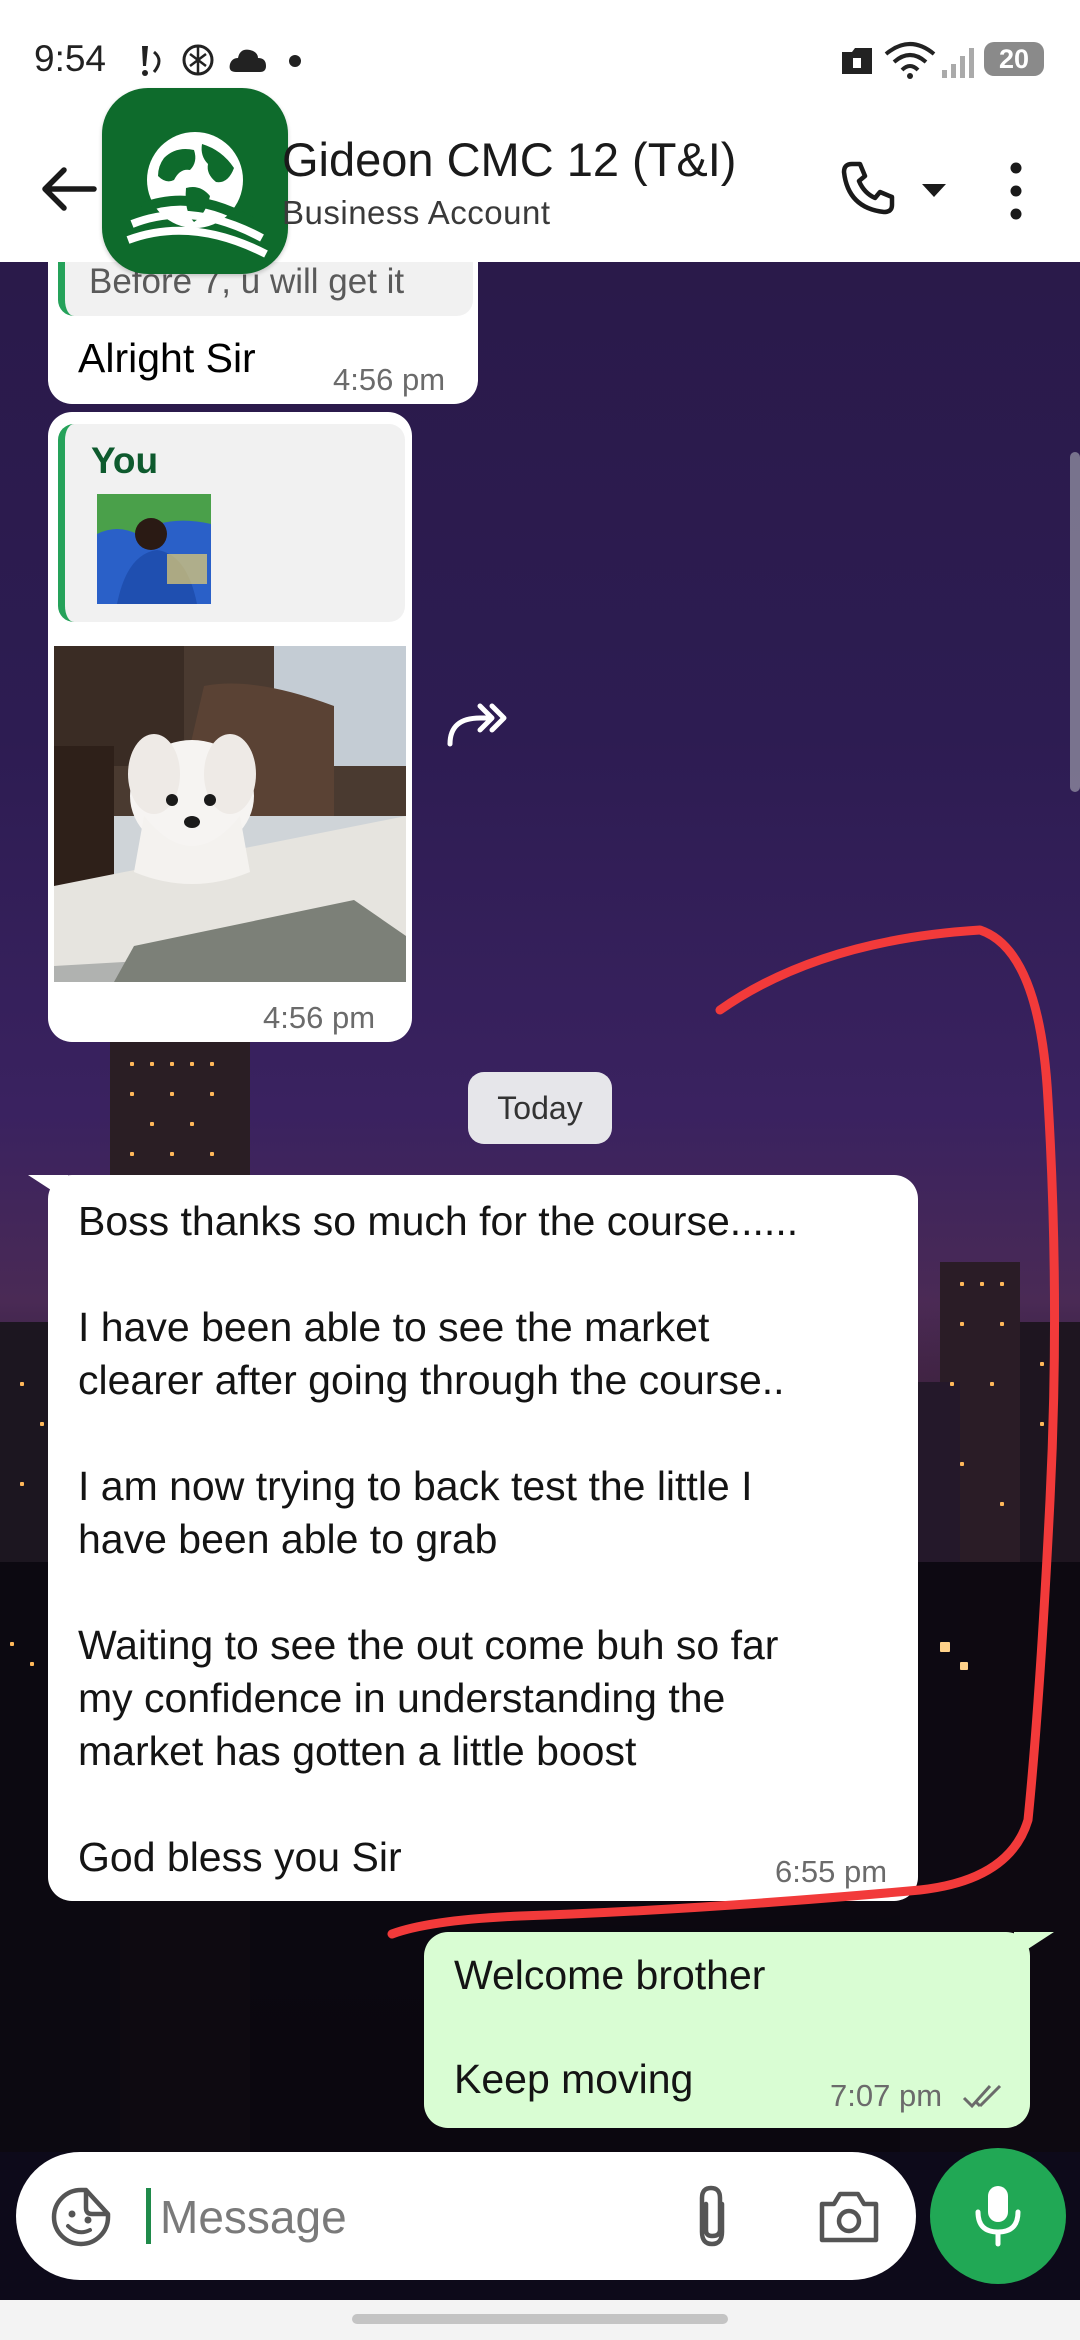 This screenshot has width=1080, height=2340. I want to click on contact-subtitle: Business Account, so click(416, 213).